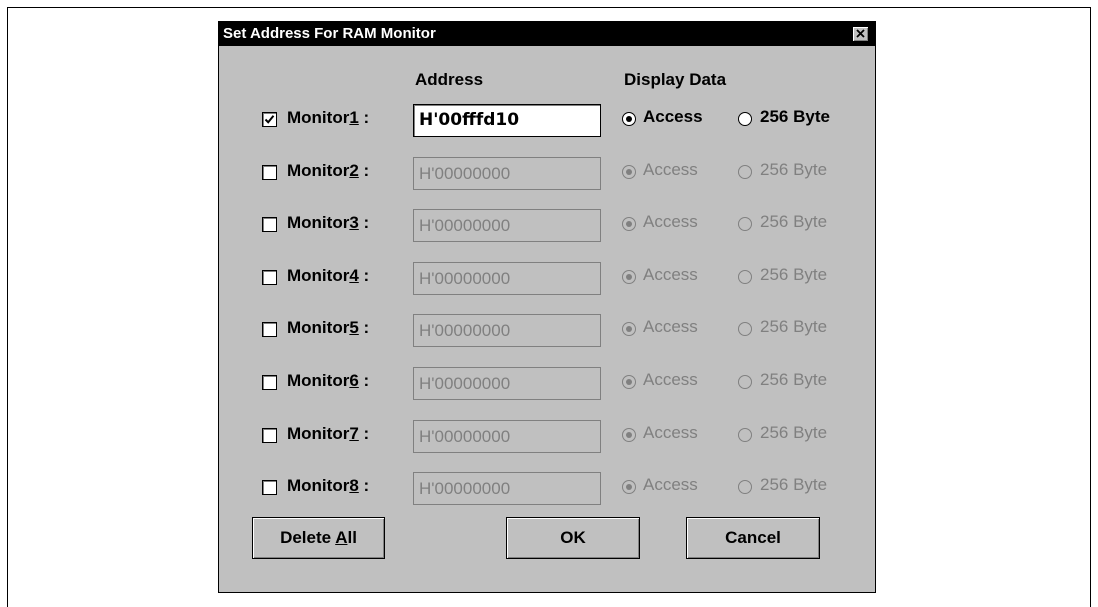 The image size is (1098, 607). I want to click on dialog-title: Set Address For RAM Monitor, so click(329, 33).